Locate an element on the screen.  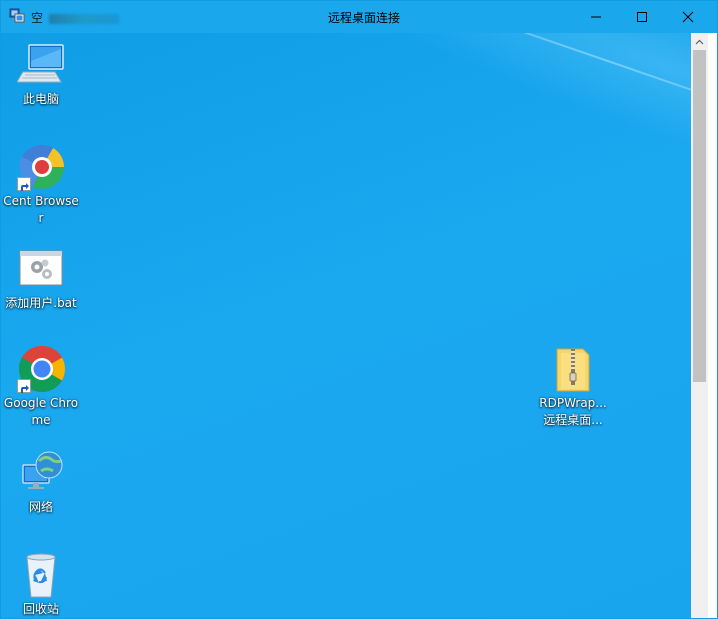
vertical-scrollbar is located at coordinates (699, 325).